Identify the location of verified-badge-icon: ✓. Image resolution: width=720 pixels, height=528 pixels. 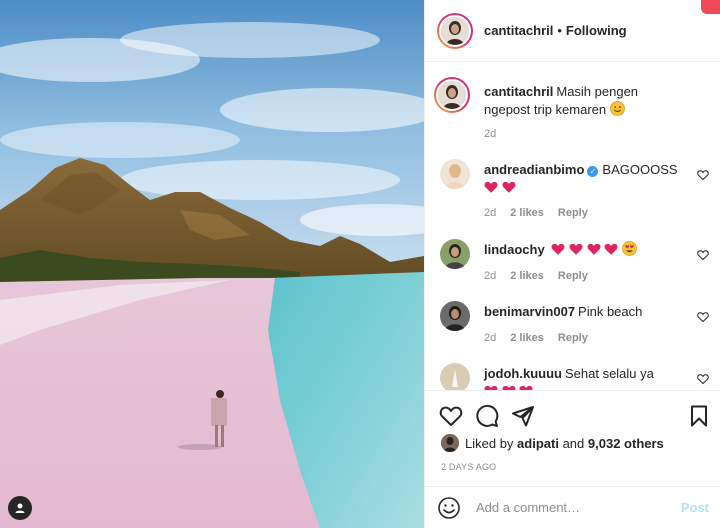
(593, 171).